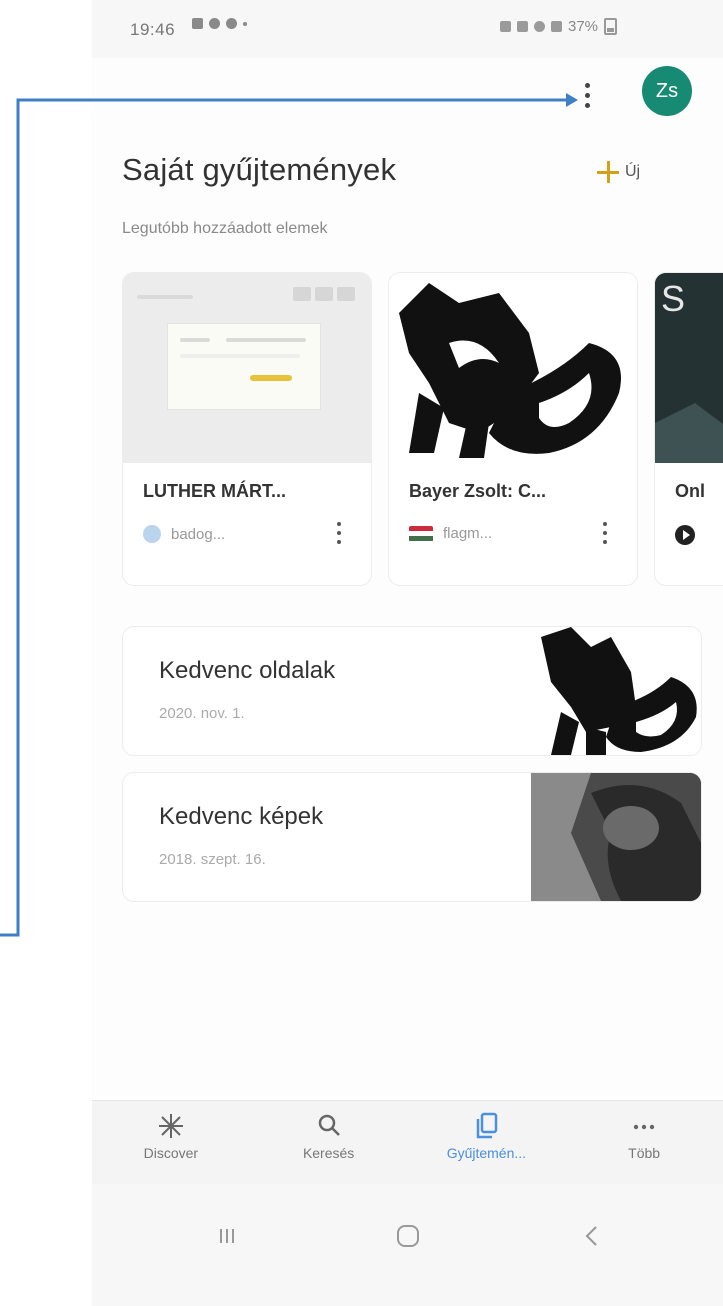 The height and width of the screenshot is (1306, 723). What do you see at coordinates (197, 23) in the screenshot?
I see `location-icon` at bounding box center [197, 23].